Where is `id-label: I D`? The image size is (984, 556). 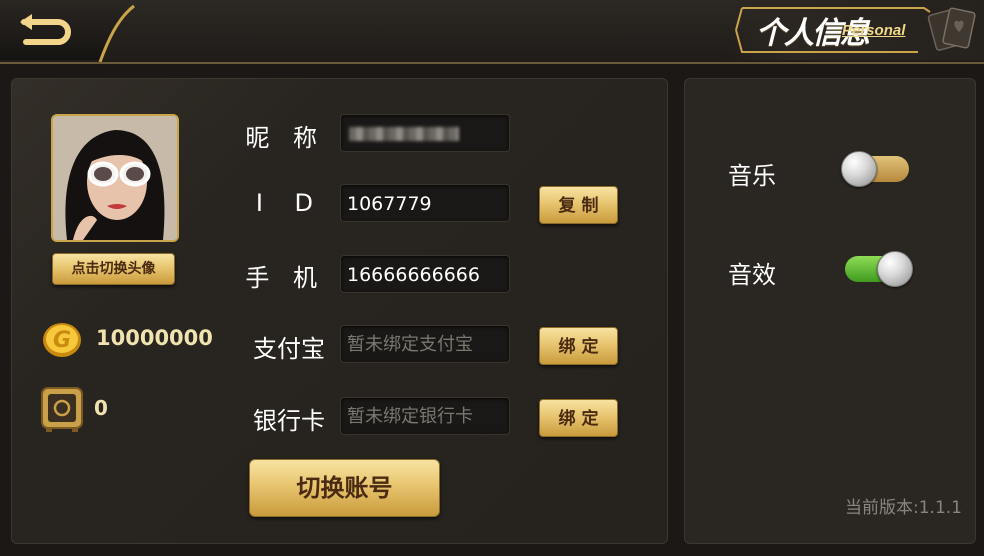
id-label: I D is located at coordinates (290, 203).